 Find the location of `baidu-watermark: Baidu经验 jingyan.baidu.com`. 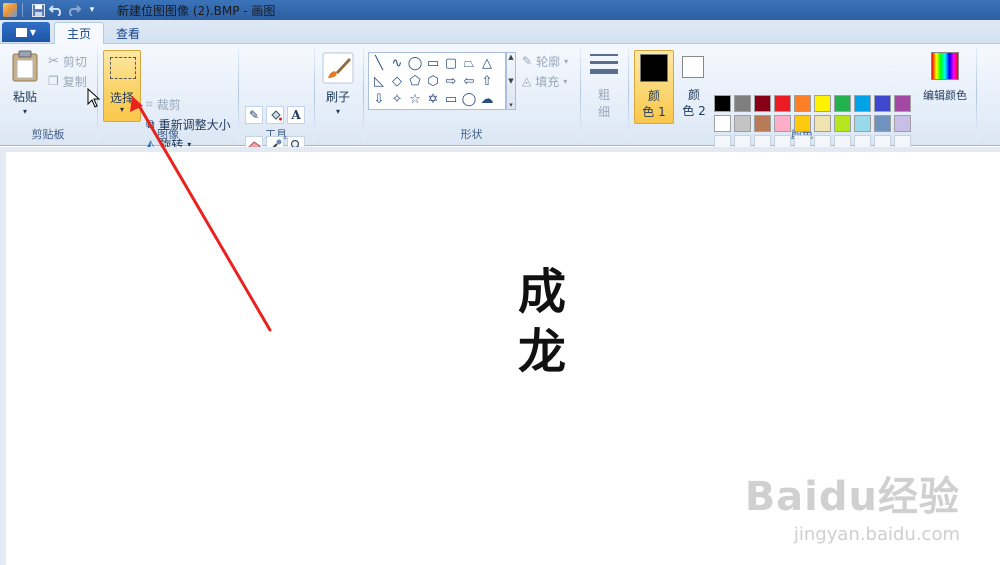

baidu-watermark: Baidu经验 jingyan.baidu.com is located at coordinates (852, 504).